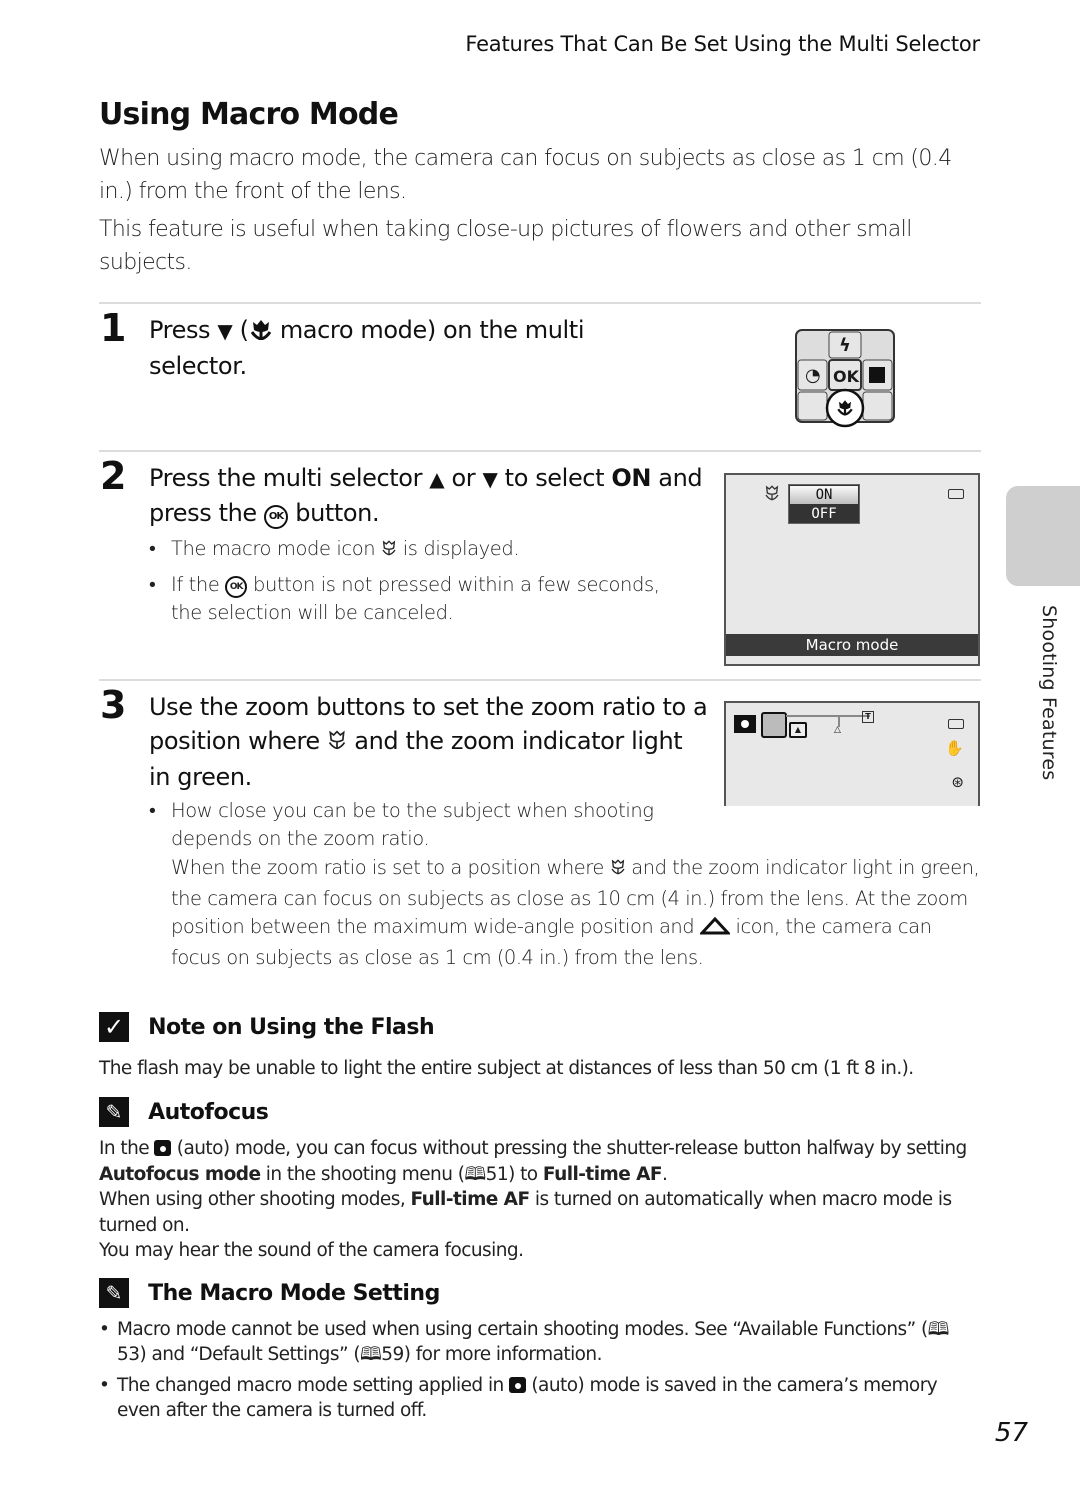 Image resolution: width=1080 pixels, height=1486 pixels. I want to click on check-icon: ✓, so click(114, 1027).